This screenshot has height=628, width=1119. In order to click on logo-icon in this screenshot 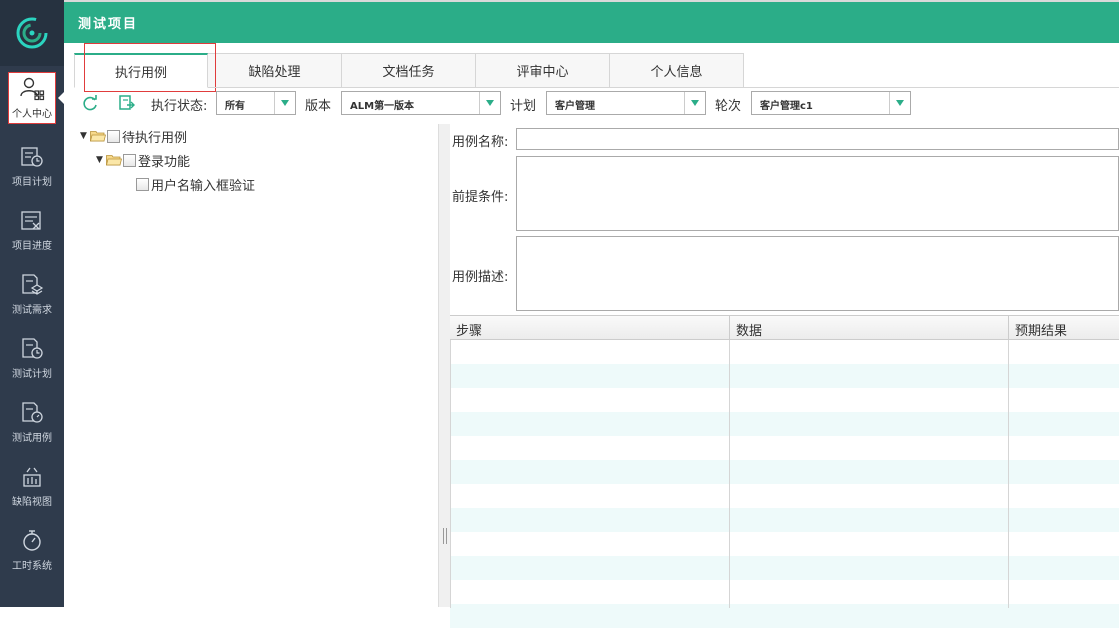, I will do `click(32, 33)`.